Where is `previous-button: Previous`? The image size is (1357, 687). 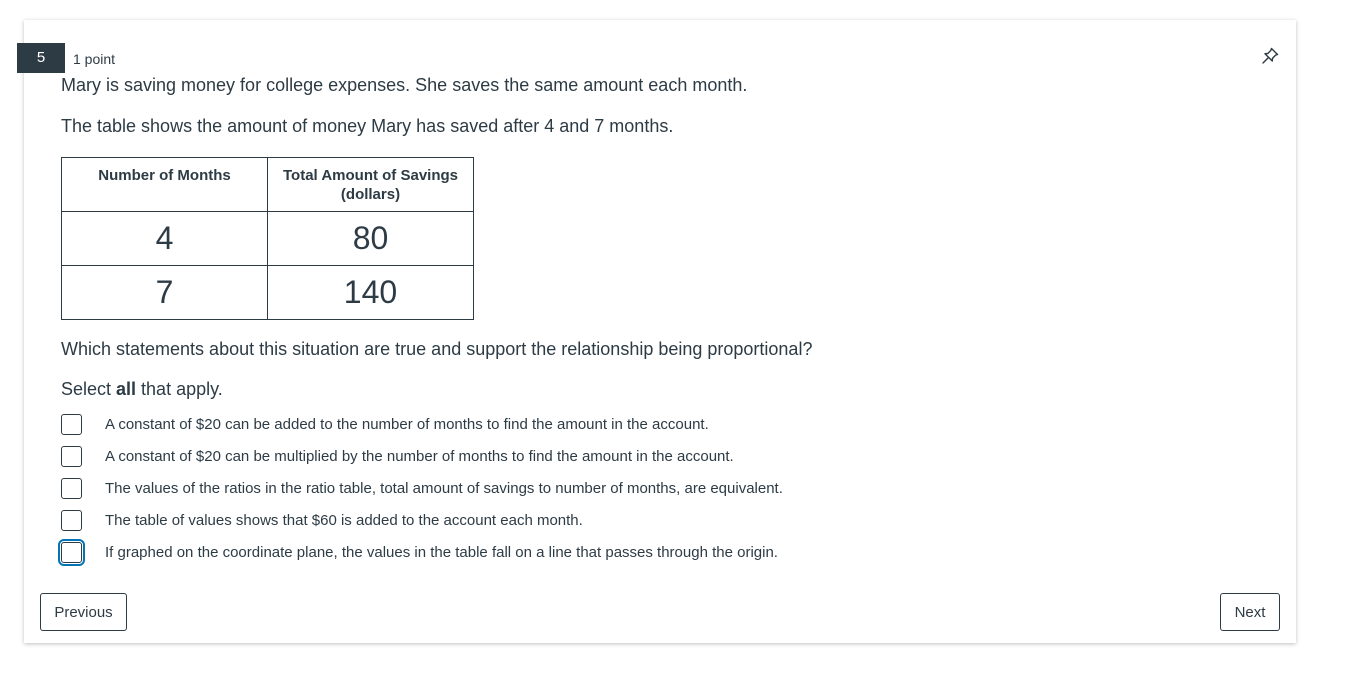
previous-button: Previous is located at coordinates (83, 612).